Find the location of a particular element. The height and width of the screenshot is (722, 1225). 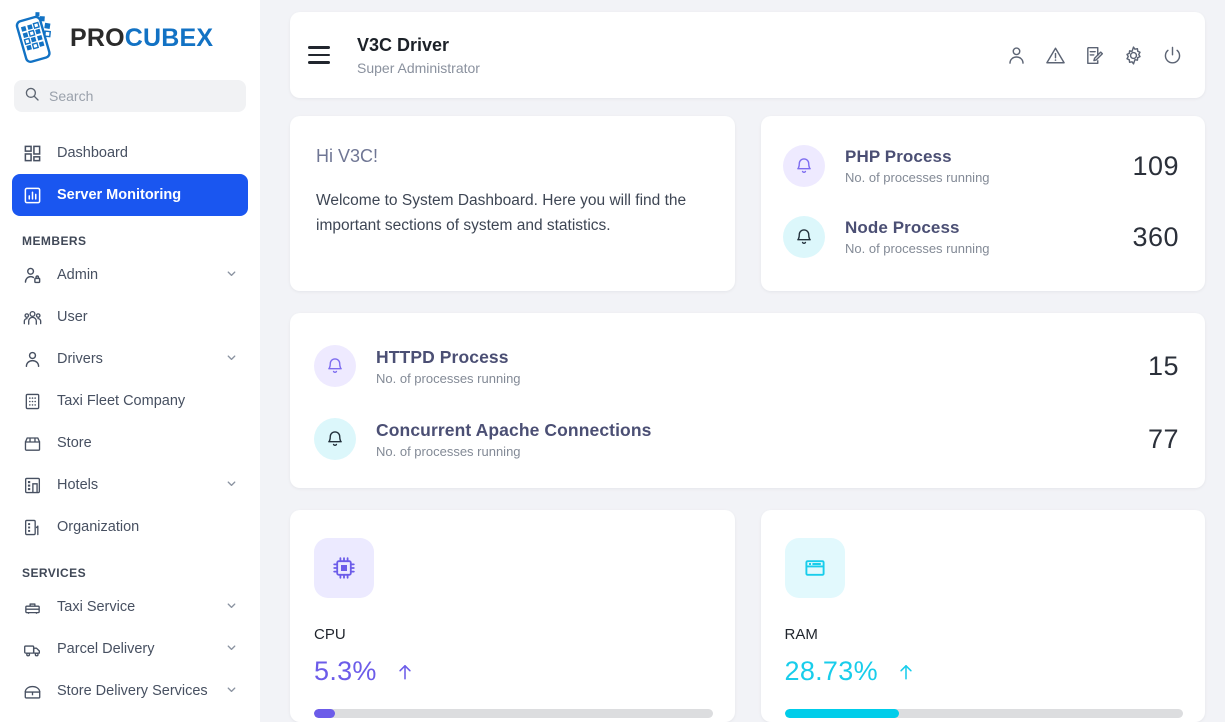

cpu-value-row: 5.3% is located at coordinates (513, 671).